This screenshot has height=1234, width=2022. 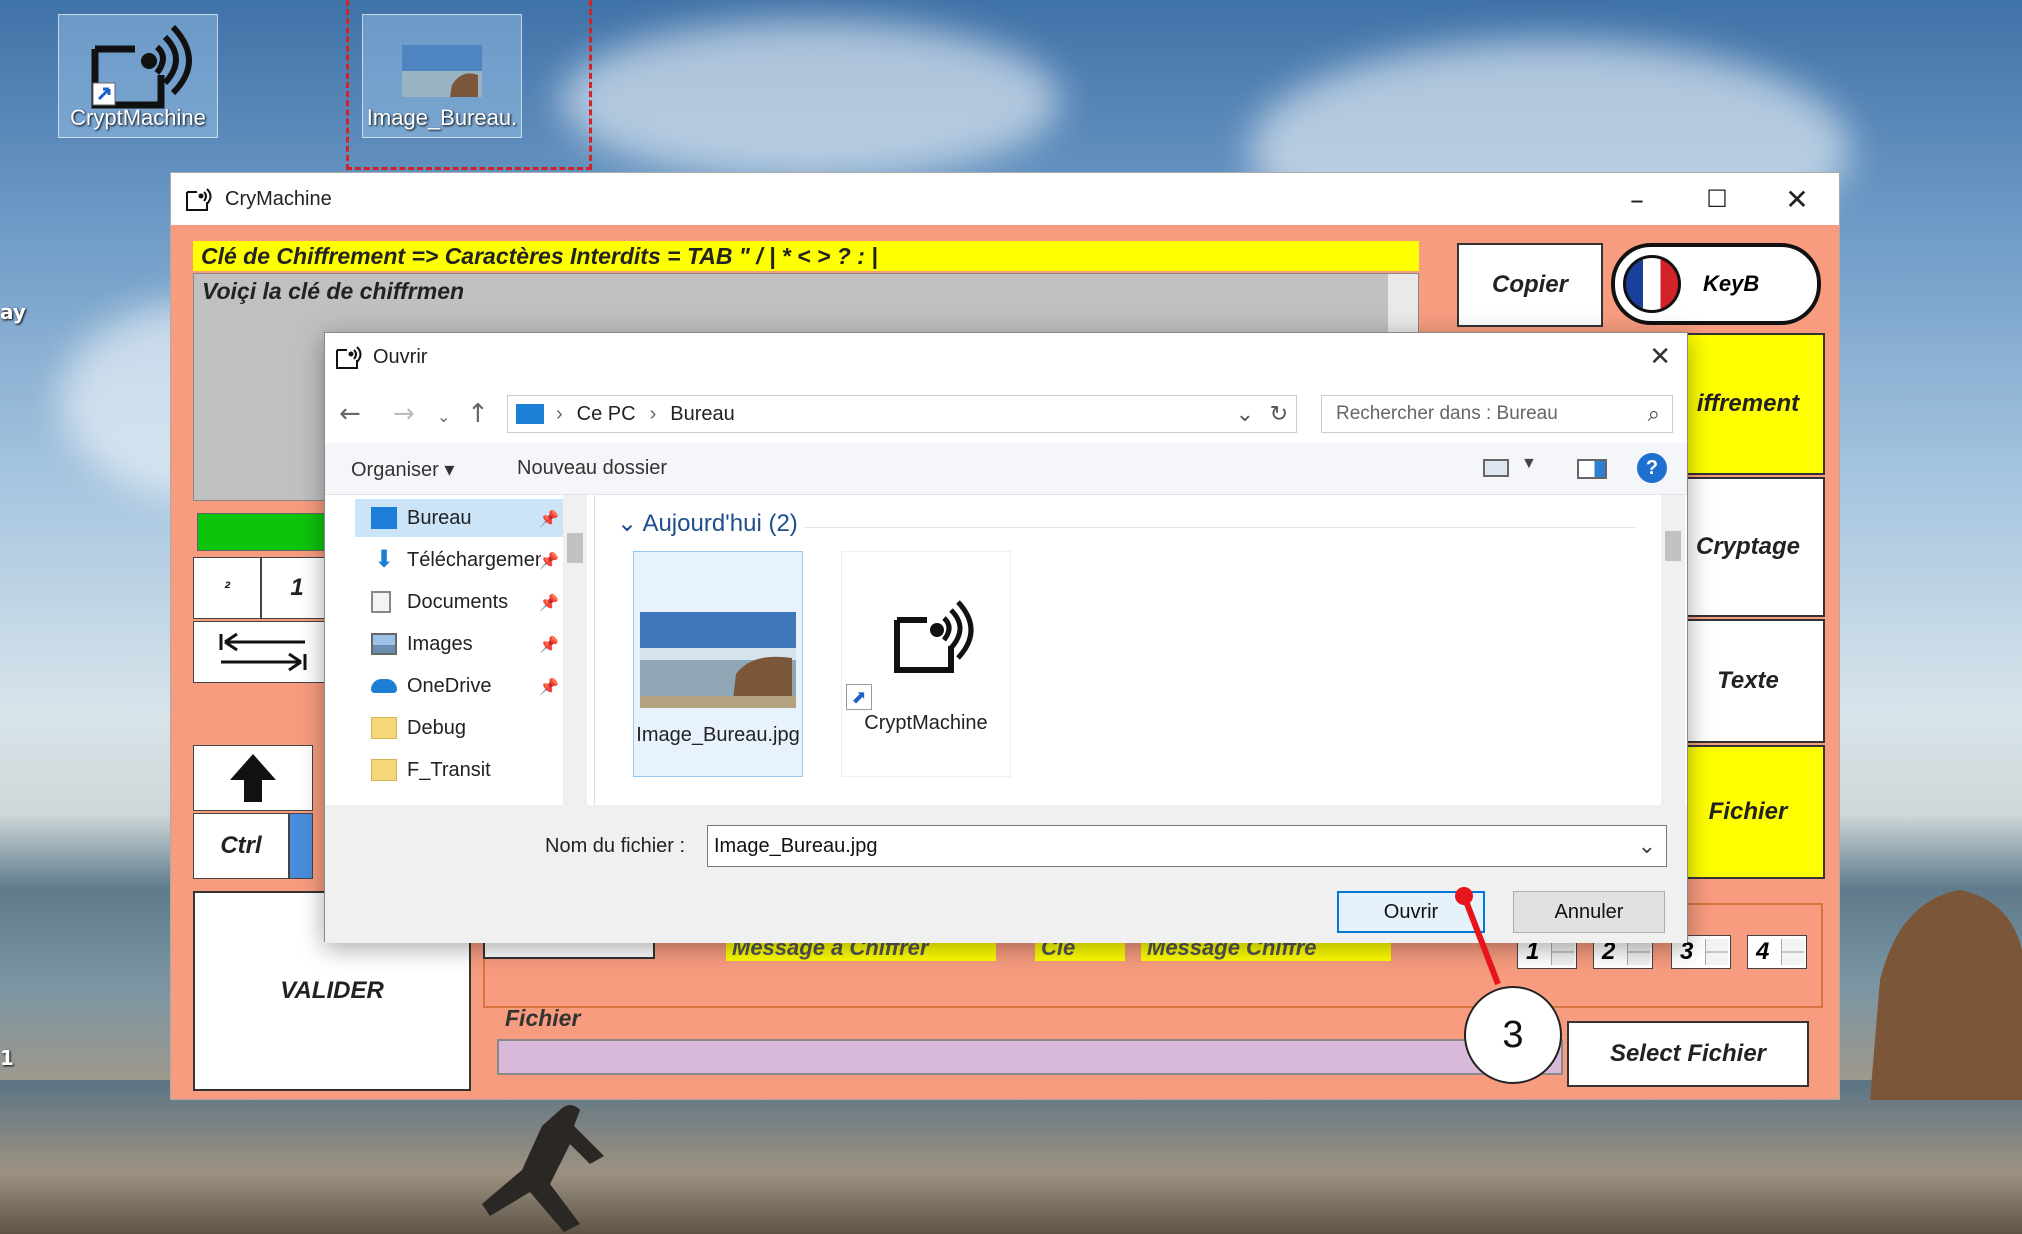 What do you see at coordinates (1447, 413) in the screenshot?
I see `search-placeholder: Rechercher dans : Bureau` at bounding box center [1447, 413].